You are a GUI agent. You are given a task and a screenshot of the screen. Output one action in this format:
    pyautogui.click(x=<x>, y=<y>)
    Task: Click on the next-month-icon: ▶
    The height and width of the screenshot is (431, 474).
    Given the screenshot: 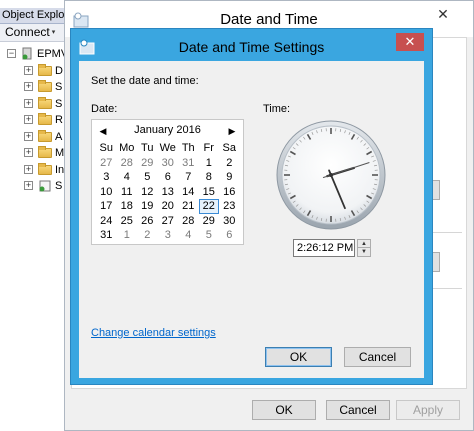 What is the action you would take?
    pyautogui.click(x=232, y=131)
    